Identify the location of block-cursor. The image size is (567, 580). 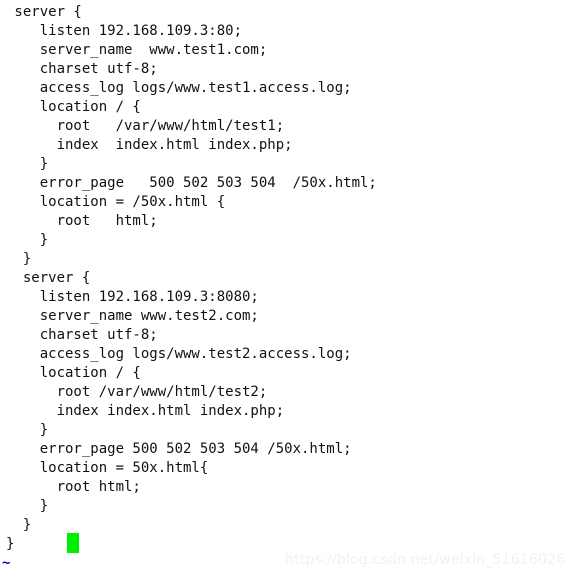
(73, 543).